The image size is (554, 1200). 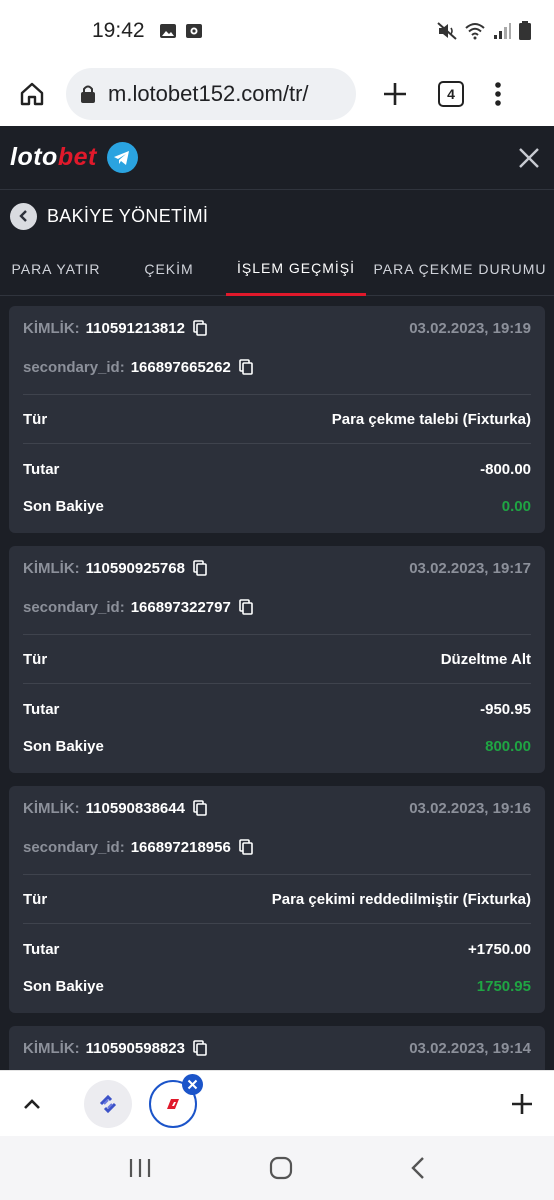 I want to click on app-shortcut-button, so click(x=108, y=1103).